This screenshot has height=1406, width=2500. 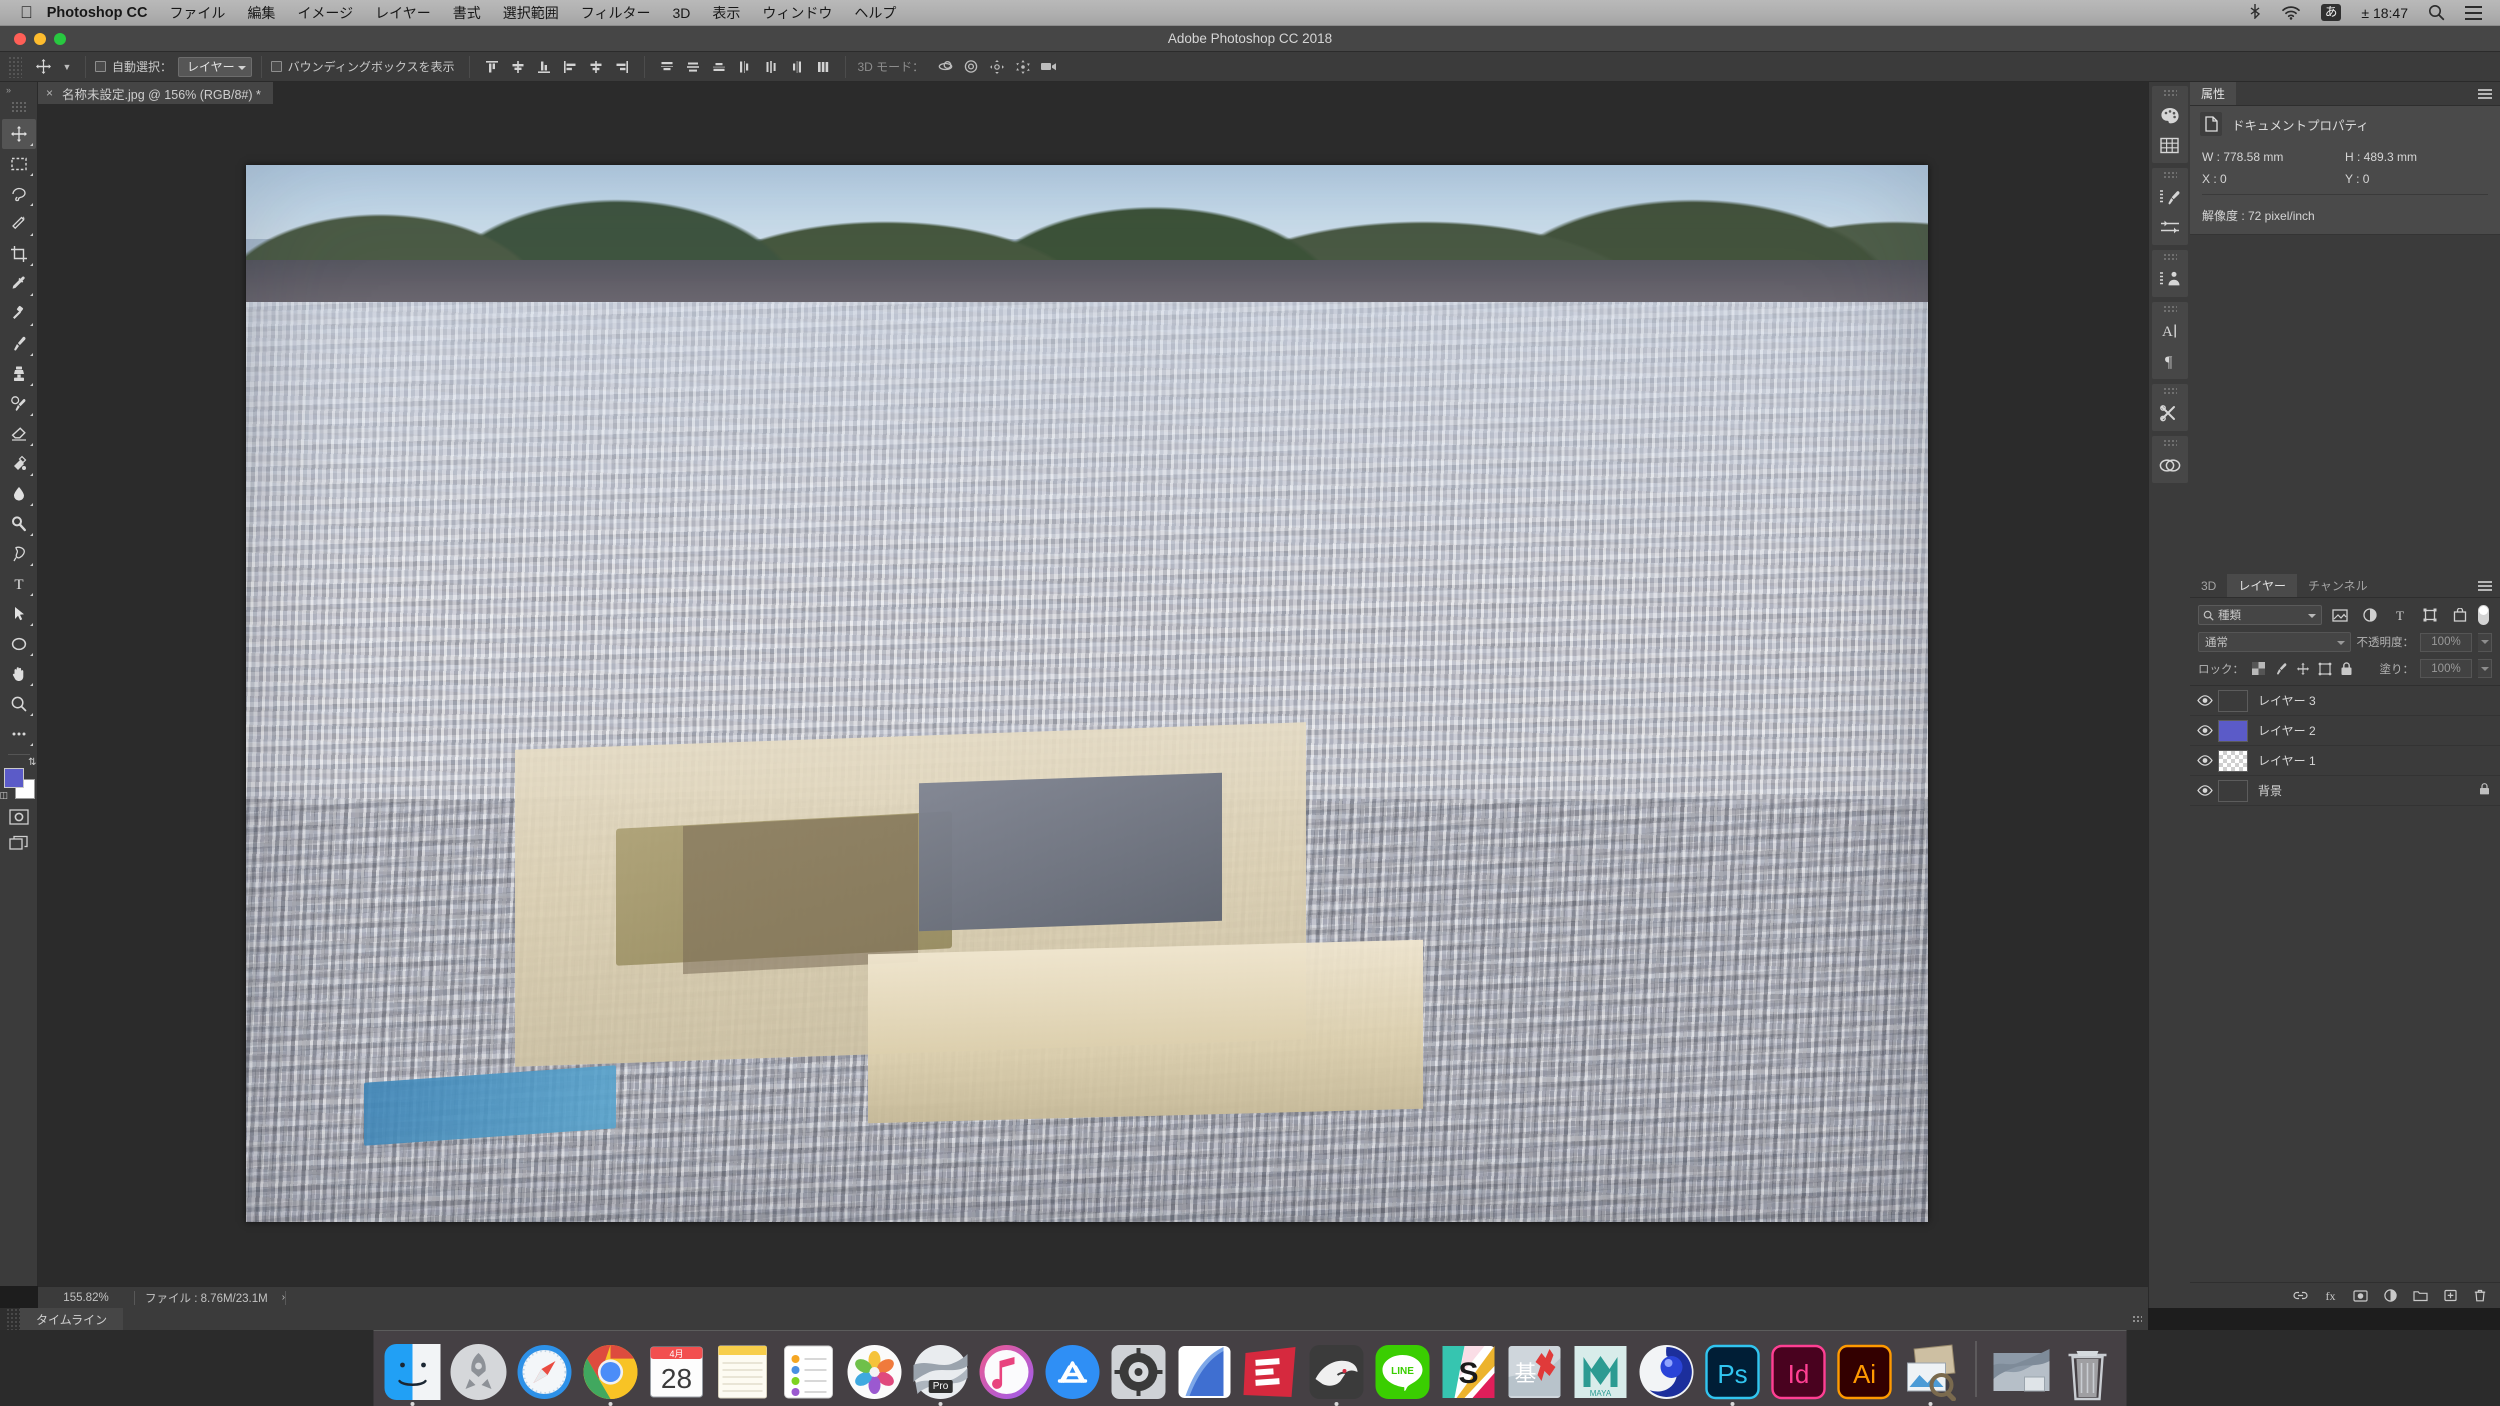 I want to click on slide-3d-icon, so click(x=1023, y=67).